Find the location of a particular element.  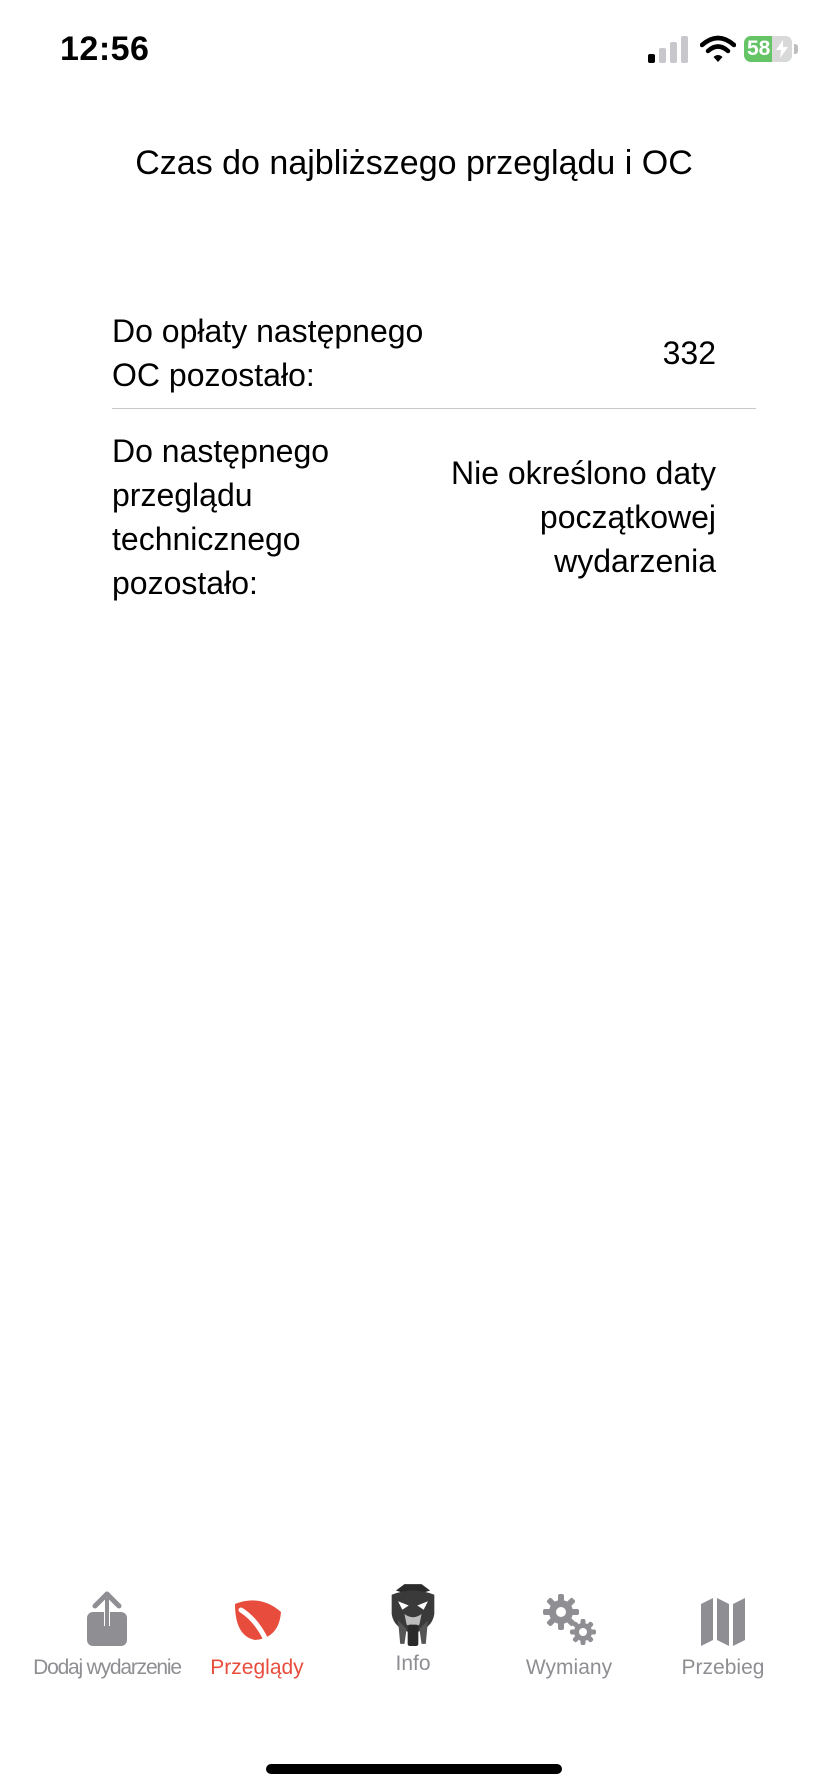

status-bar: 12:56 58 is located at coordinates (414, 50).